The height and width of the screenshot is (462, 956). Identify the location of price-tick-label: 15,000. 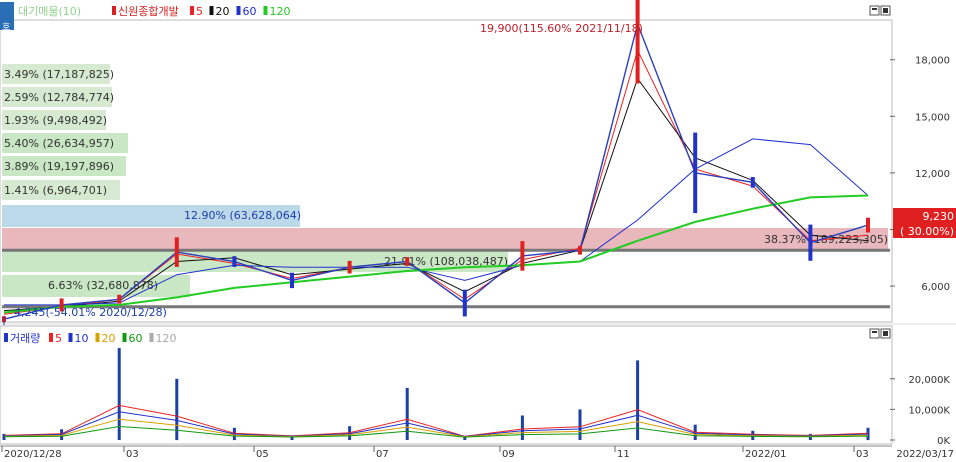
(932, 117).